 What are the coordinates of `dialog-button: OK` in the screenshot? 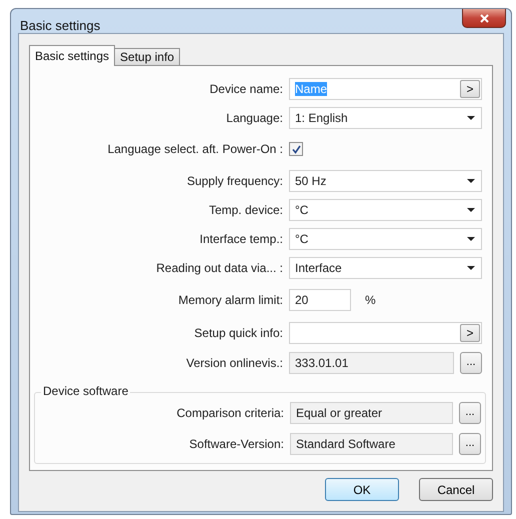 It's located at (362, 489).